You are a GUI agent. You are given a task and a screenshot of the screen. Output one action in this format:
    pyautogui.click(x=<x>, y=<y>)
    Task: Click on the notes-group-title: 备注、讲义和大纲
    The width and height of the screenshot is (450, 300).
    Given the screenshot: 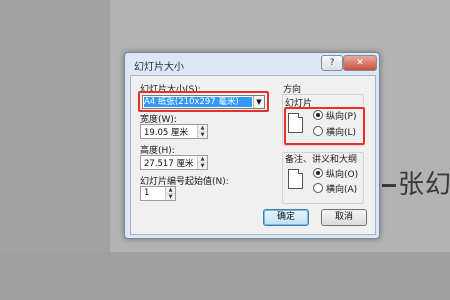 What is the action you would take?
    pyautogui.click(x=321, y=160)
    